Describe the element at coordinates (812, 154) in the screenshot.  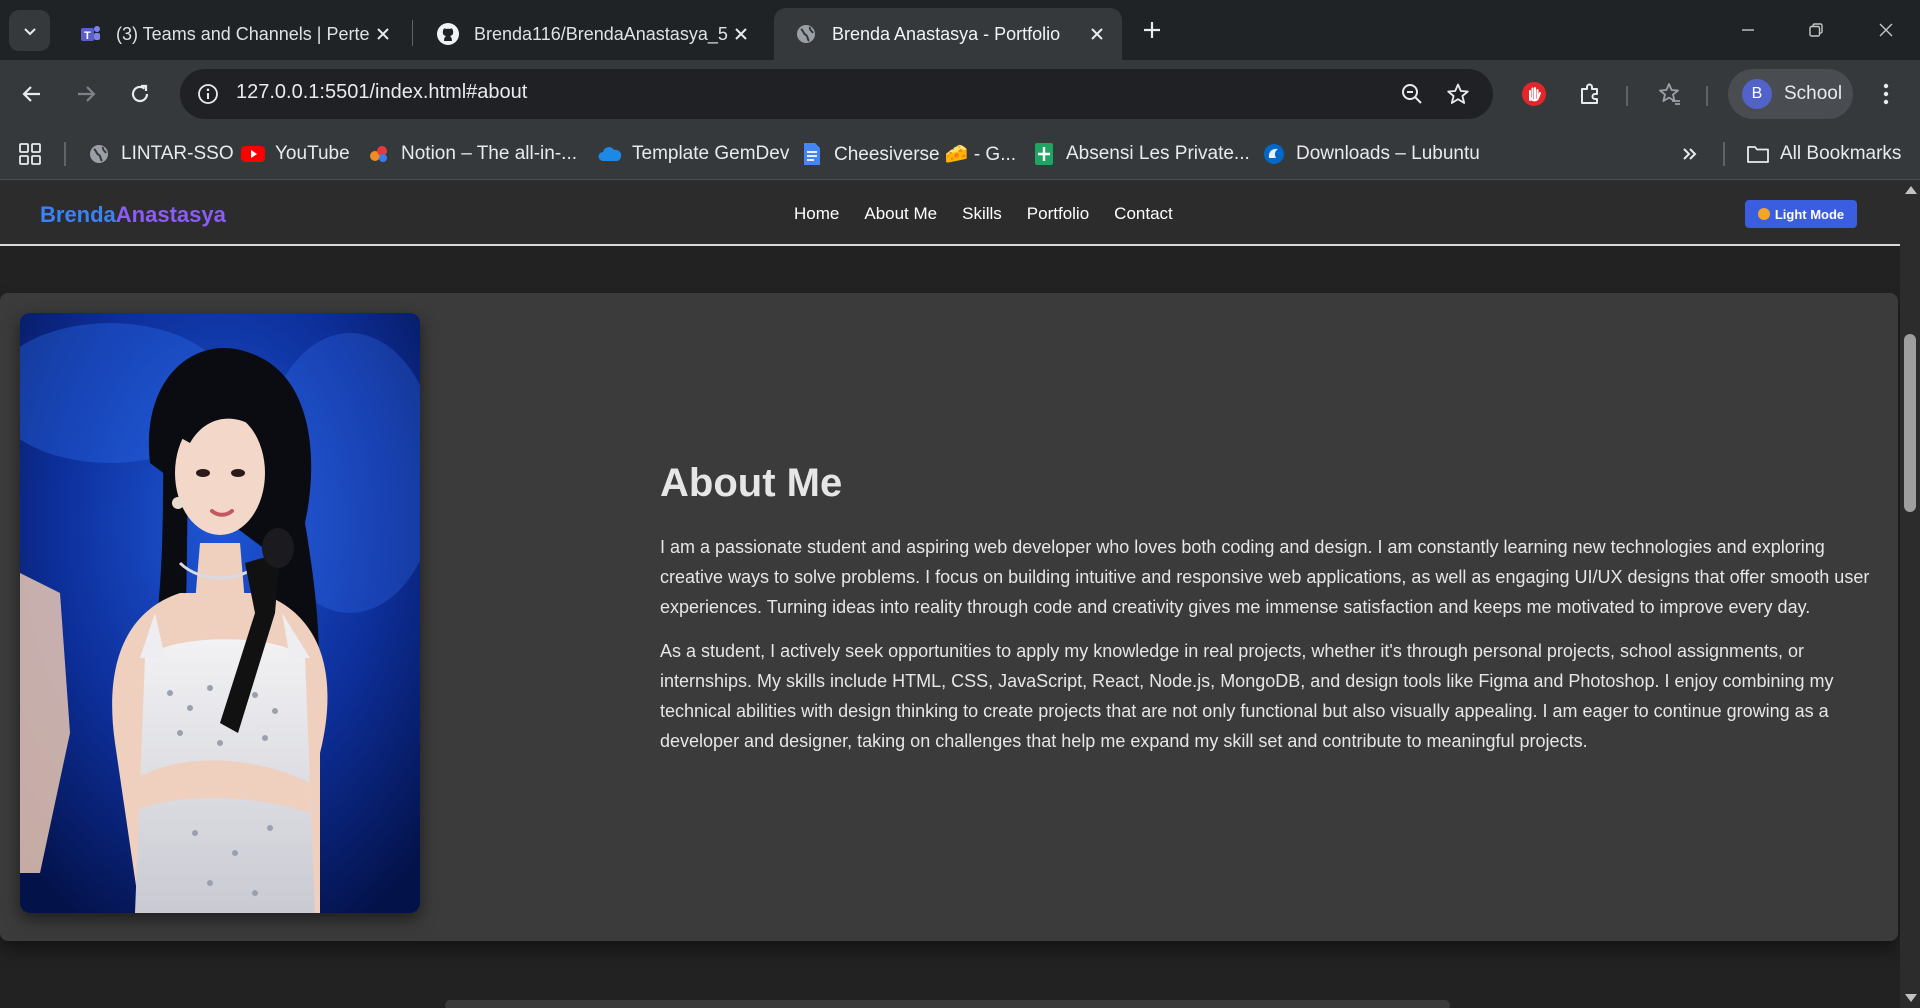
I see `docs-icon` at that location.